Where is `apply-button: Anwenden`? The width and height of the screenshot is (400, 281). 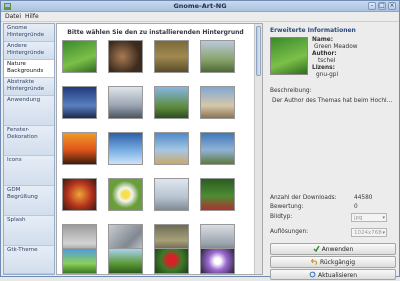
apply-button: Anwenden is located at coordinates (333, 249).